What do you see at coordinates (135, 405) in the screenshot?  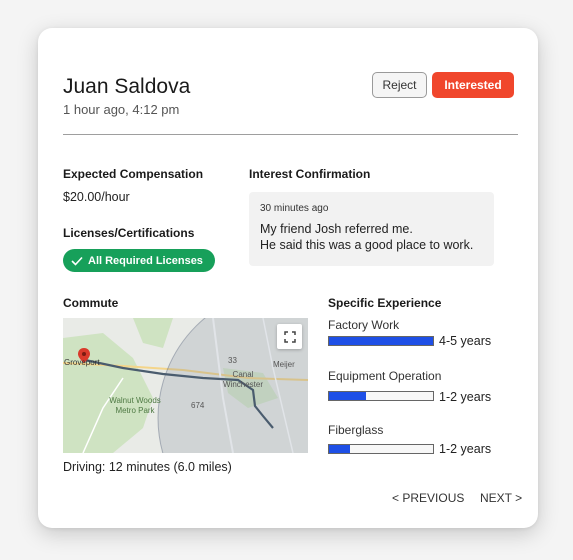 I see `map-label: Walnut Woods Metro Park` at bounding box center [135, 405].